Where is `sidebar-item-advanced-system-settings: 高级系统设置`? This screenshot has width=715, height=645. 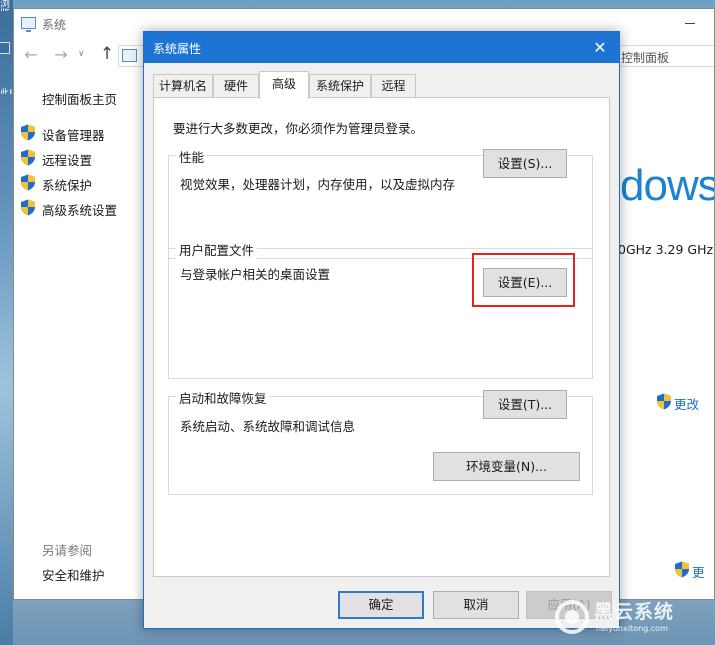 sidebar-item-advanced-system-settings: 高级系统设置 is located at coordinates (80, 208).